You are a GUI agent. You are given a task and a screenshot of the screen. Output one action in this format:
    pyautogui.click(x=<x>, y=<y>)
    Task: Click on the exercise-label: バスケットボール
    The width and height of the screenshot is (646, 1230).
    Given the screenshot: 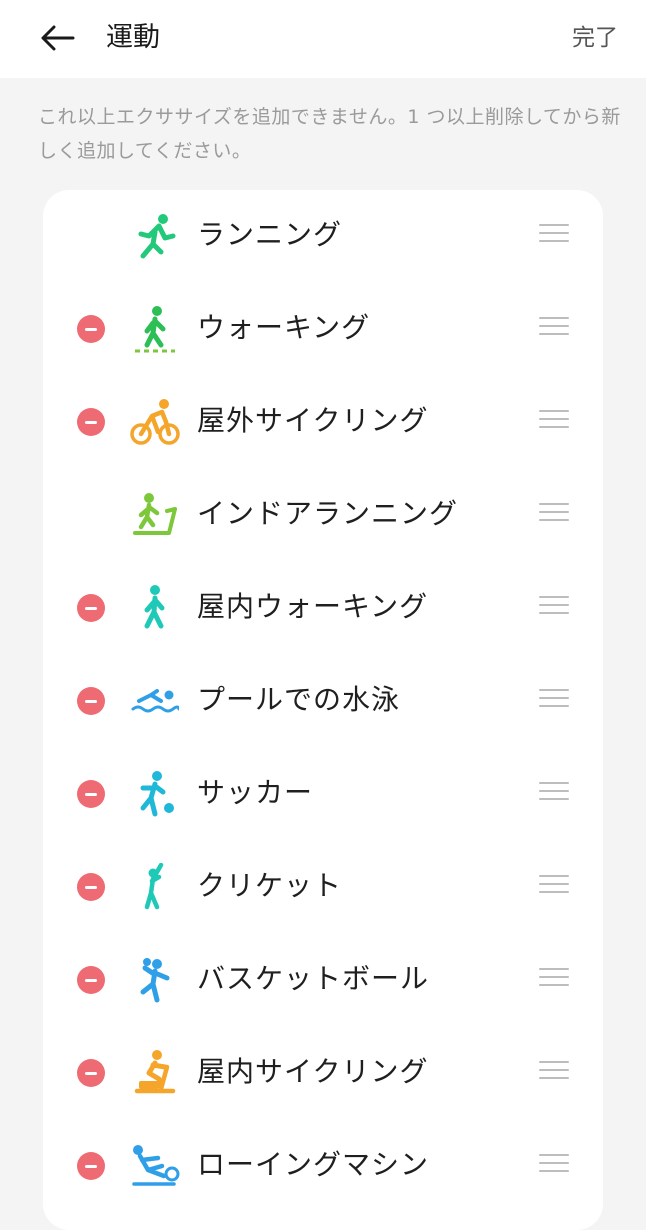 What is the action you would take?
    pyautogui.click(x=313, y=978)
    